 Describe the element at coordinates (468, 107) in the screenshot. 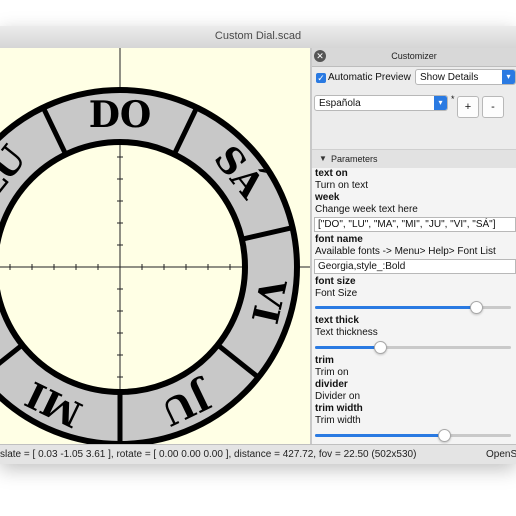

I see `add-preset-button: +` at that location.